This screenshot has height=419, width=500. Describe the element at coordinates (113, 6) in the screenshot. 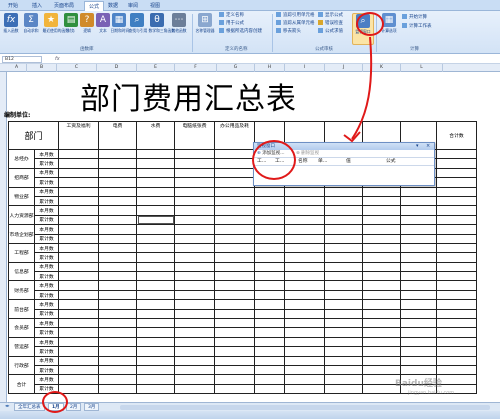

I see `tab-data: 数据` at that location.